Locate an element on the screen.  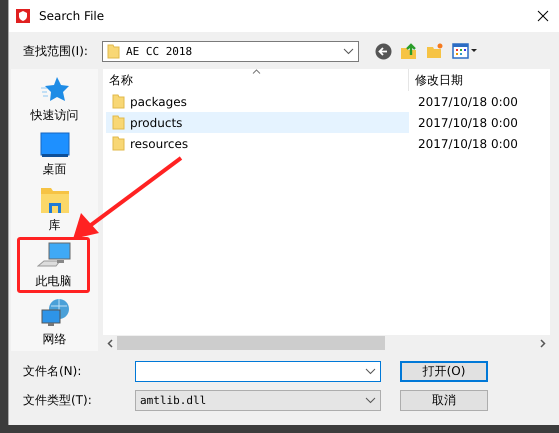
close-icon is located at coordinates (543, 16).